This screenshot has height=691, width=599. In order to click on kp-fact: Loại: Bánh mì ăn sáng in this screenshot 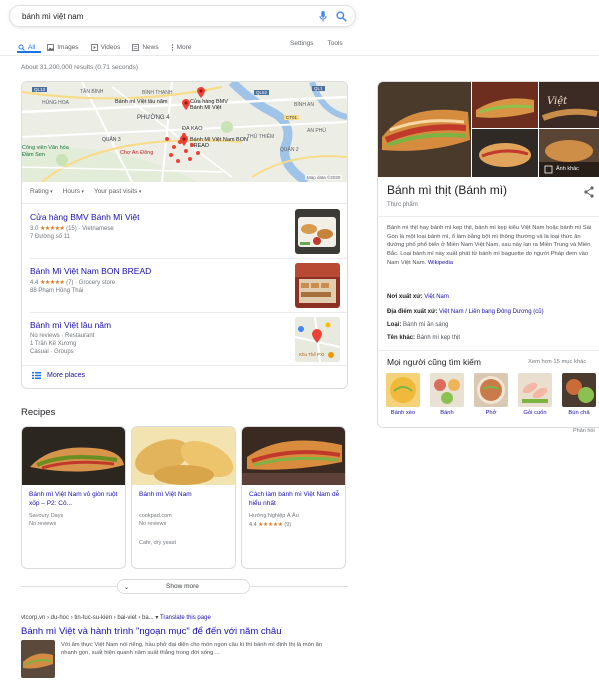, I will do `click(492, 325)`.